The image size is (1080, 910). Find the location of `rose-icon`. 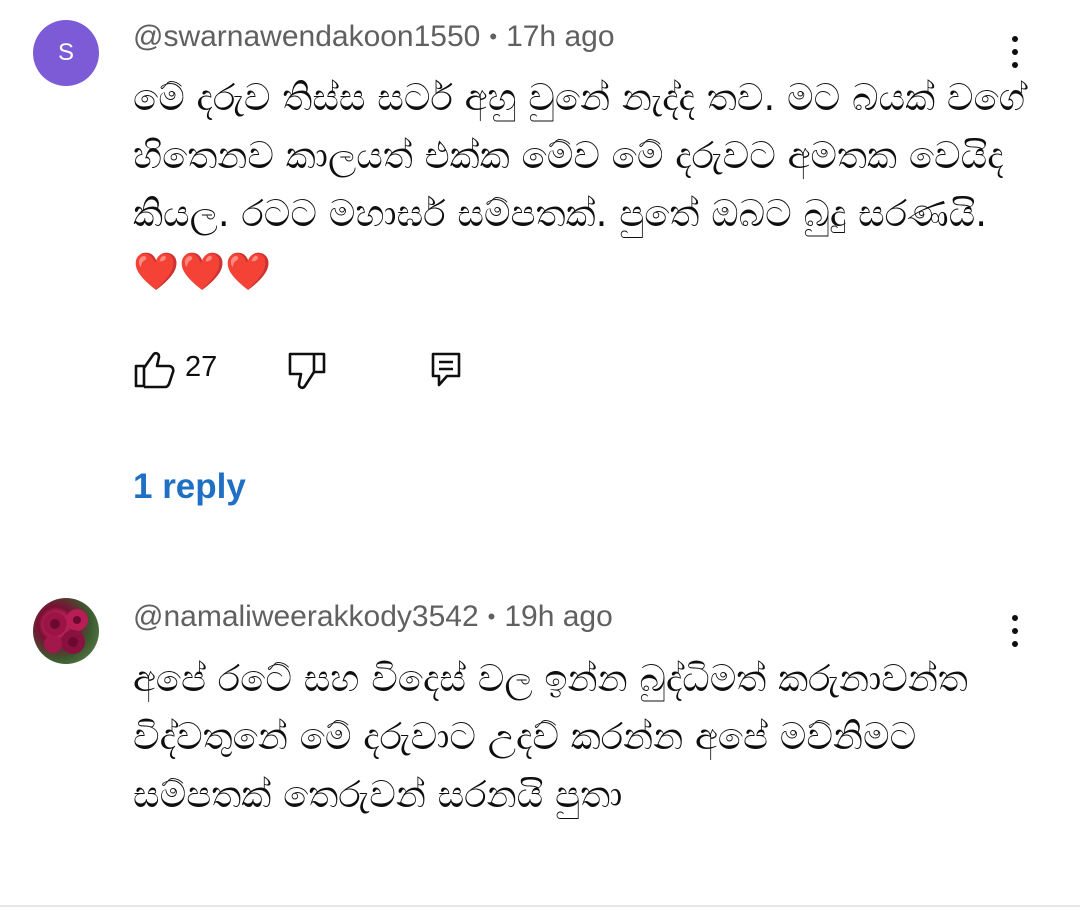

rose-icon is located at coordinates (65, 631).